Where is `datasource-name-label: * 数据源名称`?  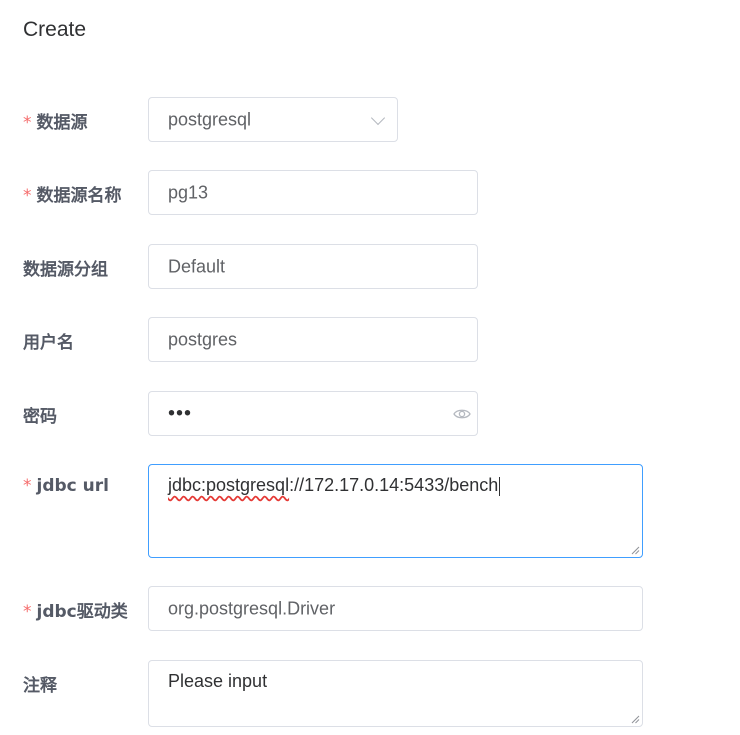
datasource-name-label: * 数据源名称 is located at coordinates (72, 196).